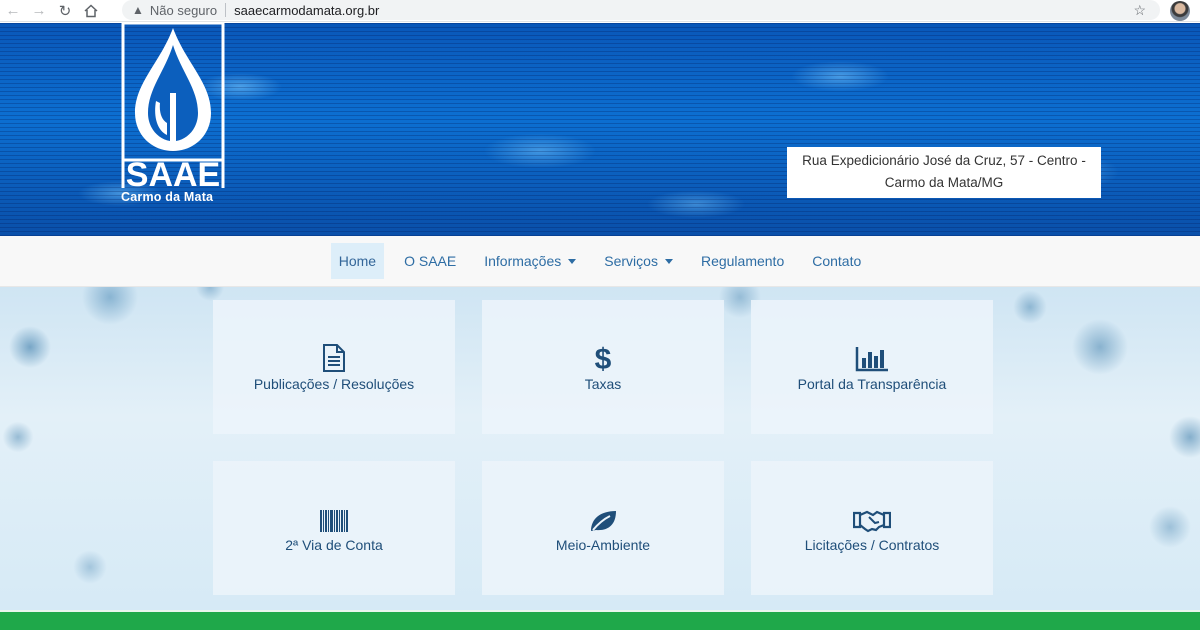  Describe the element at coordinates (334, 518) in the screenshot. I see `barcode-icon` at that location.